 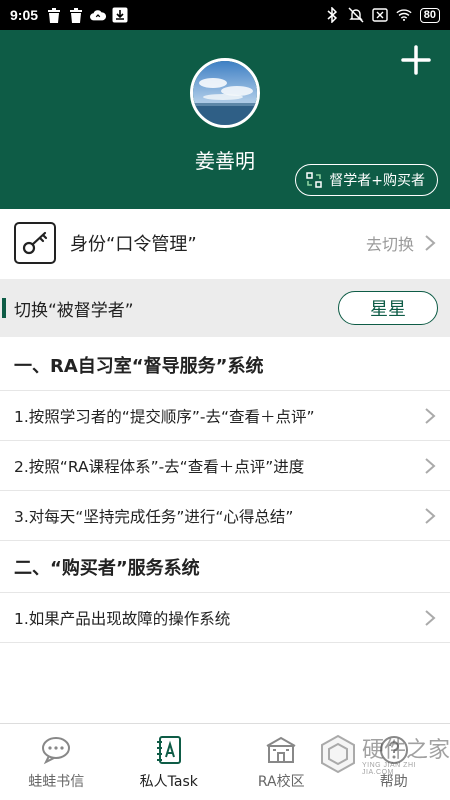 I want to click on tab-private-task: 私人Task, so click(x=169, y=762).